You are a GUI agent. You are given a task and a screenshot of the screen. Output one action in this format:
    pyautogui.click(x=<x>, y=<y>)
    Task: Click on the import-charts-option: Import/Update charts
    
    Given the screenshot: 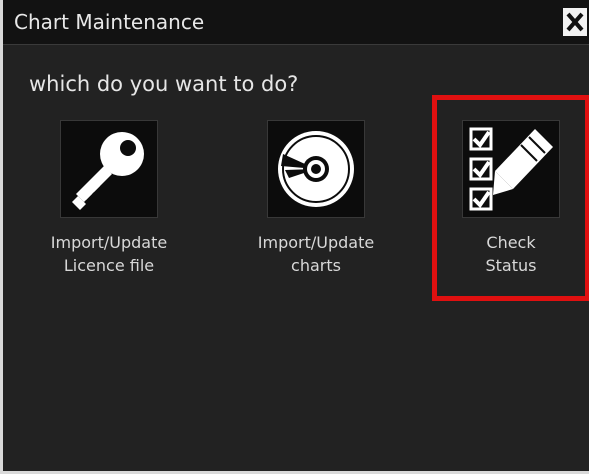 What is the action you would take?
    pyautogui.click(x=316, y=205)
    